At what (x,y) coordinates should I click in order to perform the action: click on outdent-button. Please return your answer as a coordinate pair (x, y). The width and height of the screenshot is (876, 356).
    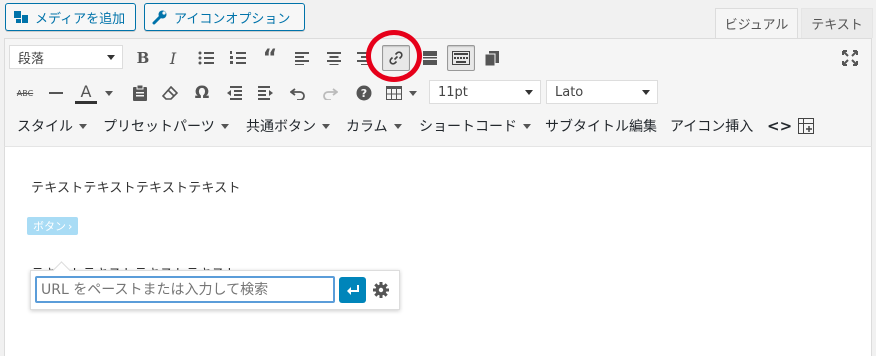
    Looking at the image, I should click on (234, 93).